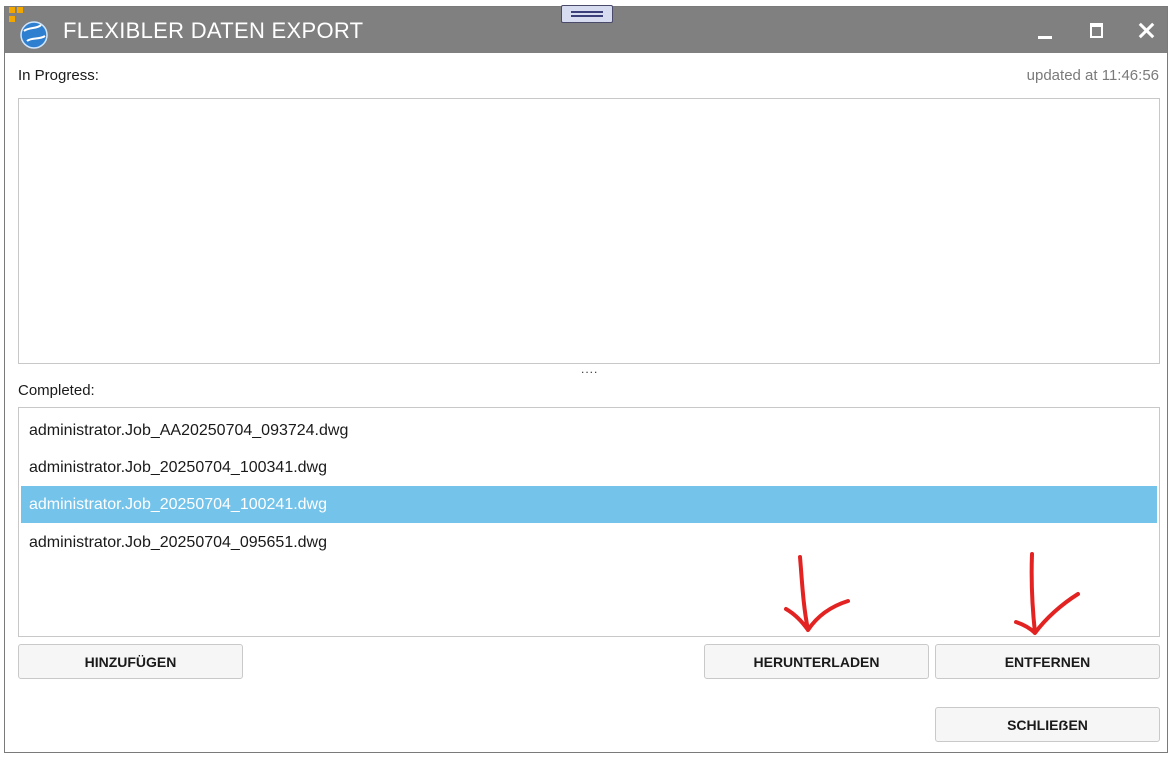 Image resolution: width=1174 pixels, height=759 pixels. Describe the element at coordinates (587, 14) in the screenshot. I see `drag-handle-icon` at that location.